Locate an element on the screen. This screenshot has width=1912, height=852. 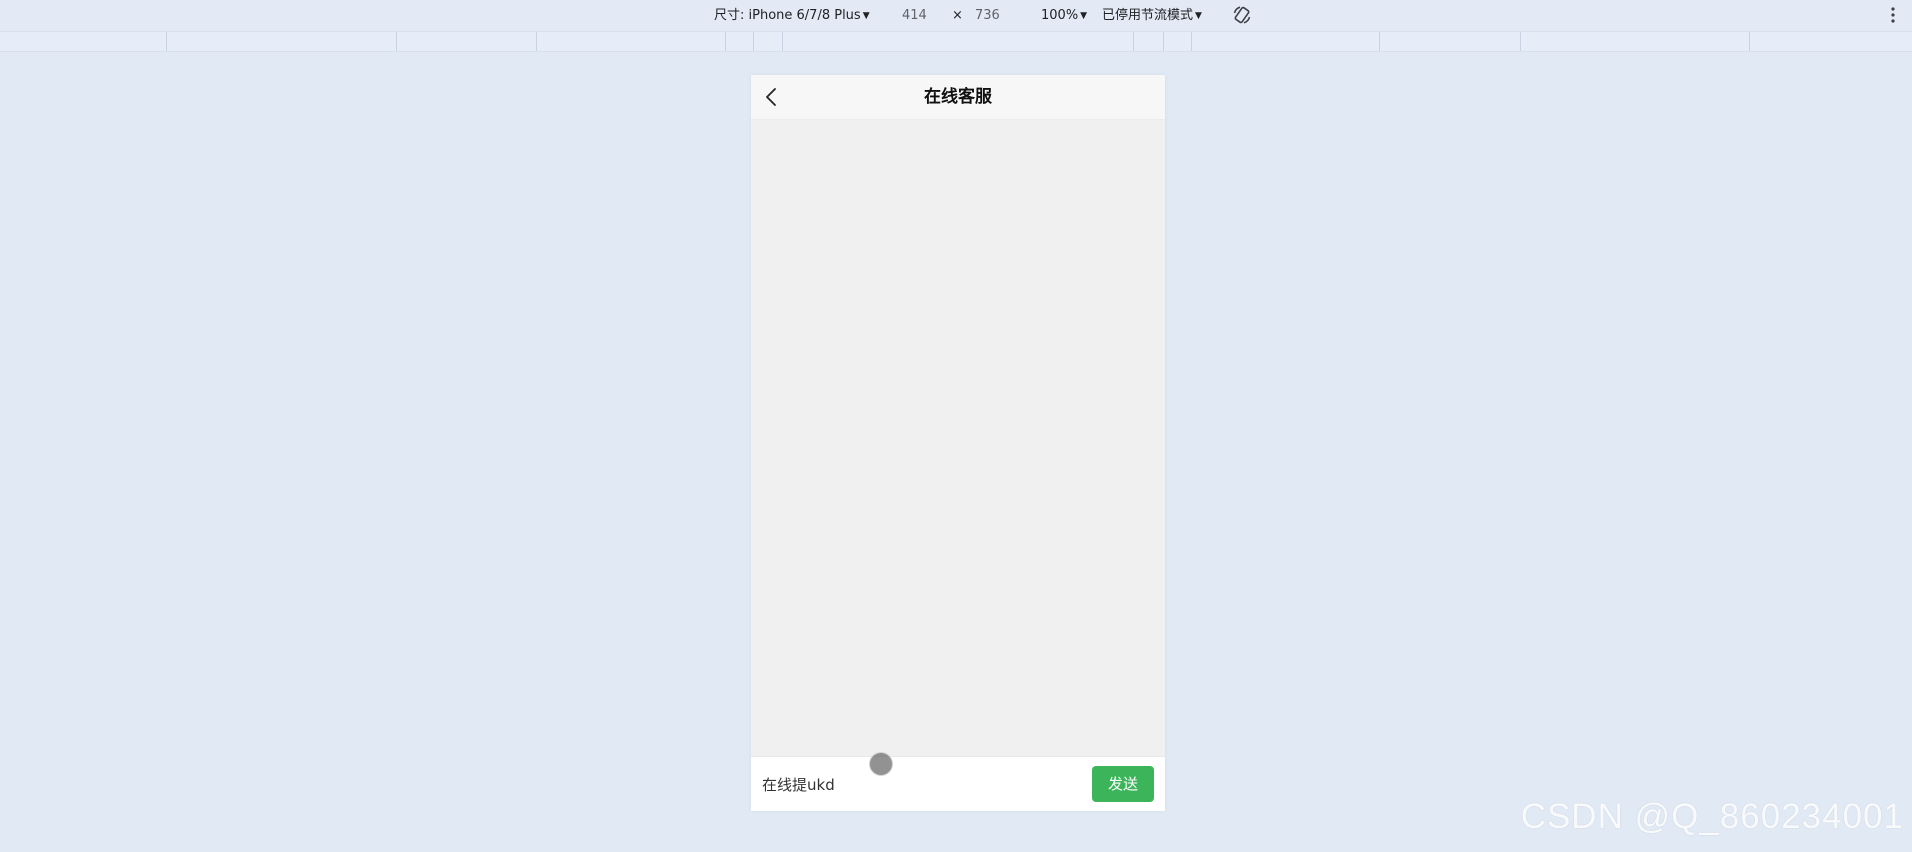
rotate-icon is located at coordinates (1242, 17).